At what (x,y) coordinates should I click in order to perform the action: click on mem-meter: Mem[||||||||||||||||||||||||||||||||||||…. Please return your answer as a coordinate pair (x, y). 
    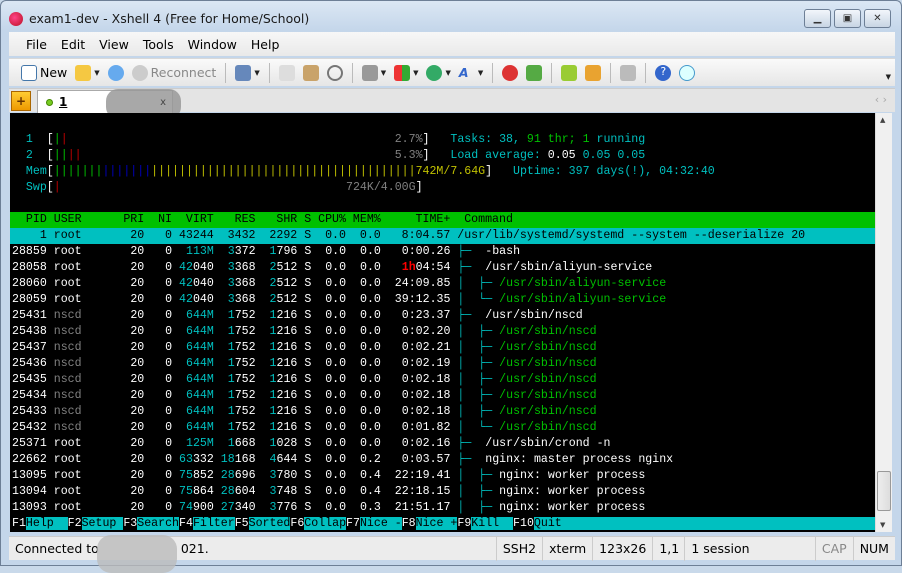
    Looking at the image, I should click on (363, 171).